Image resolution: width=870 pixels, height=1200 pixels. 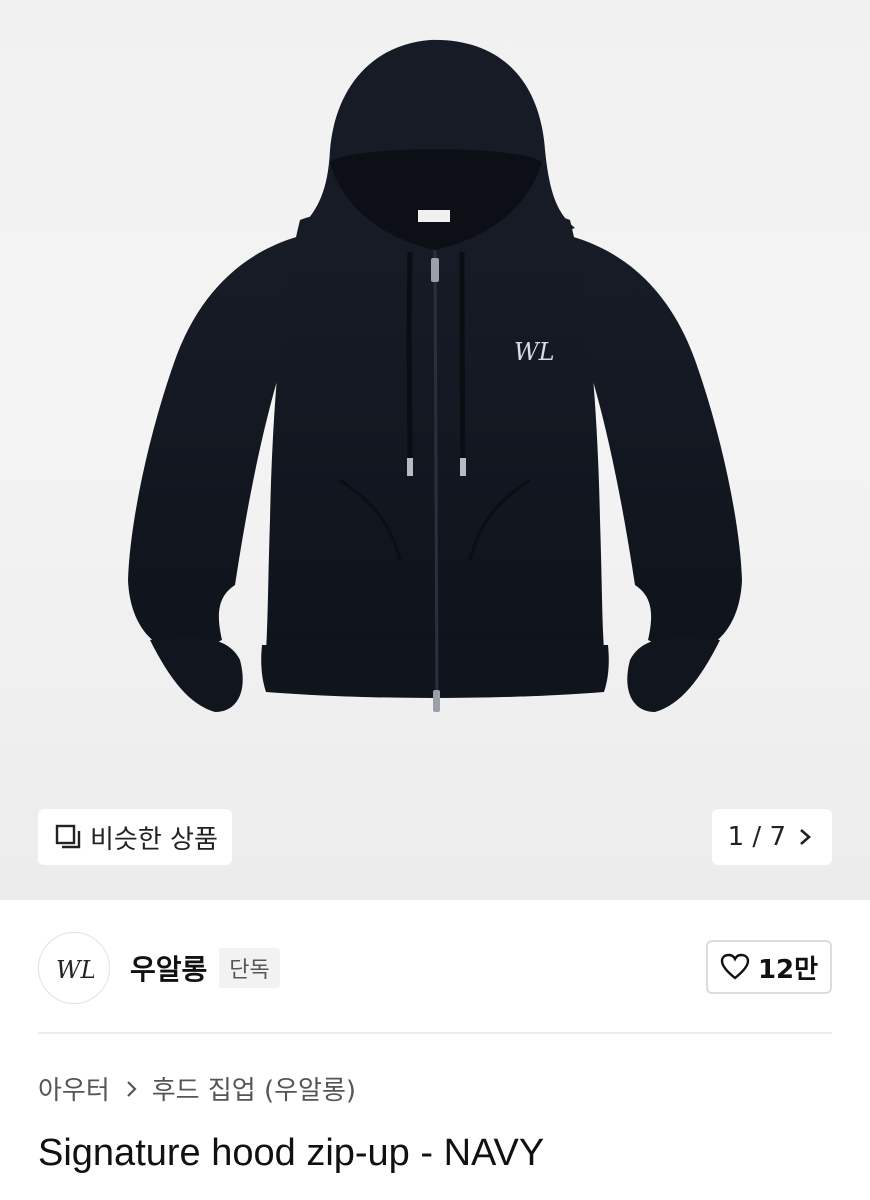 I want to click on brand-logo-text: WL, so click(x=75, y=970).